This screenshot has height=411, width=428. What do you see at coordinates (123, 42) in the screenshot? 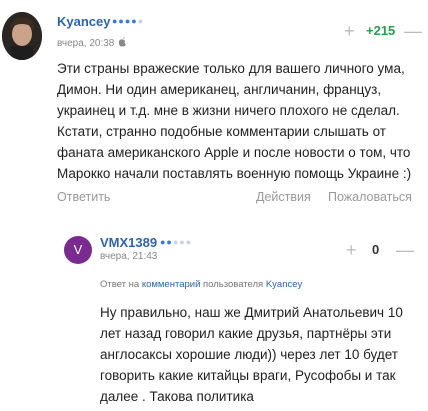
I see `apple-icon` at bounding box center [123, 42].